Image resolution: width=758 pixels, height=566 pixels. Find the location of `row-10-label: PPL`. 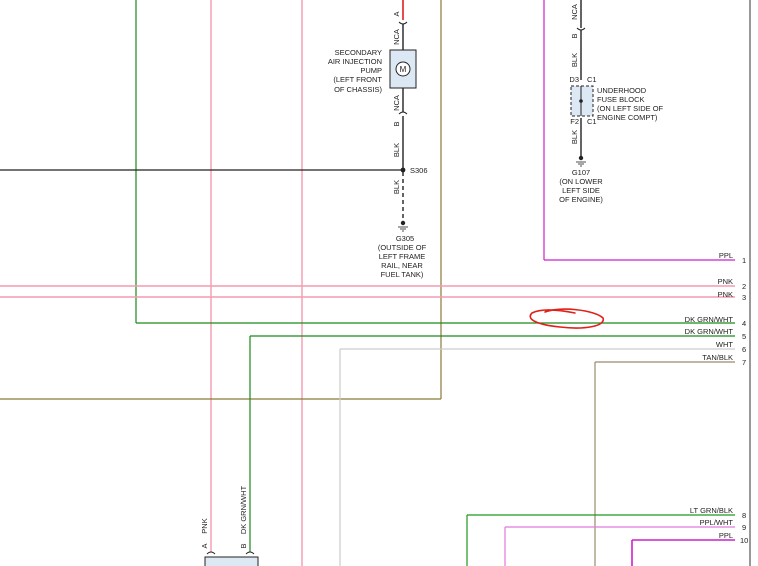

row-10-label: PPL is located at coordinates (726, 535).